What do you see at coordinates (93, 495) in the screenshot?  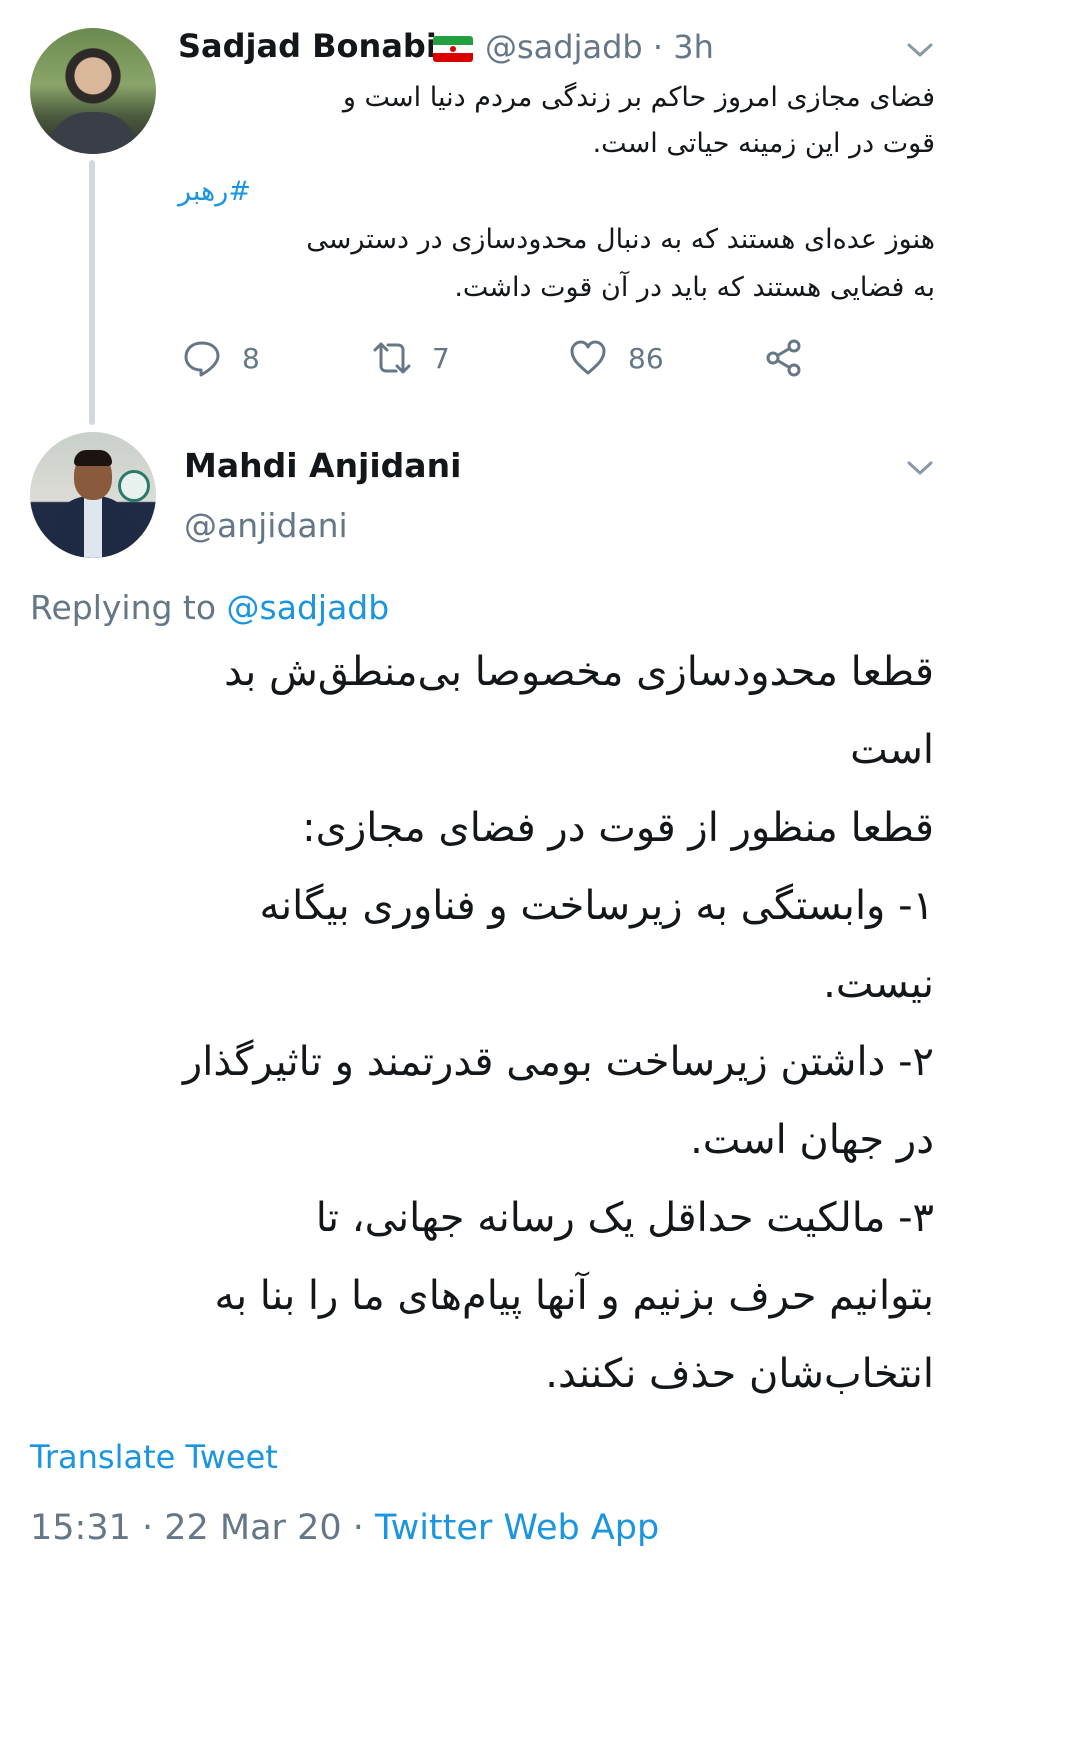 I see `avatar-mahdi-anjidani` at bounding box center [93, 495].